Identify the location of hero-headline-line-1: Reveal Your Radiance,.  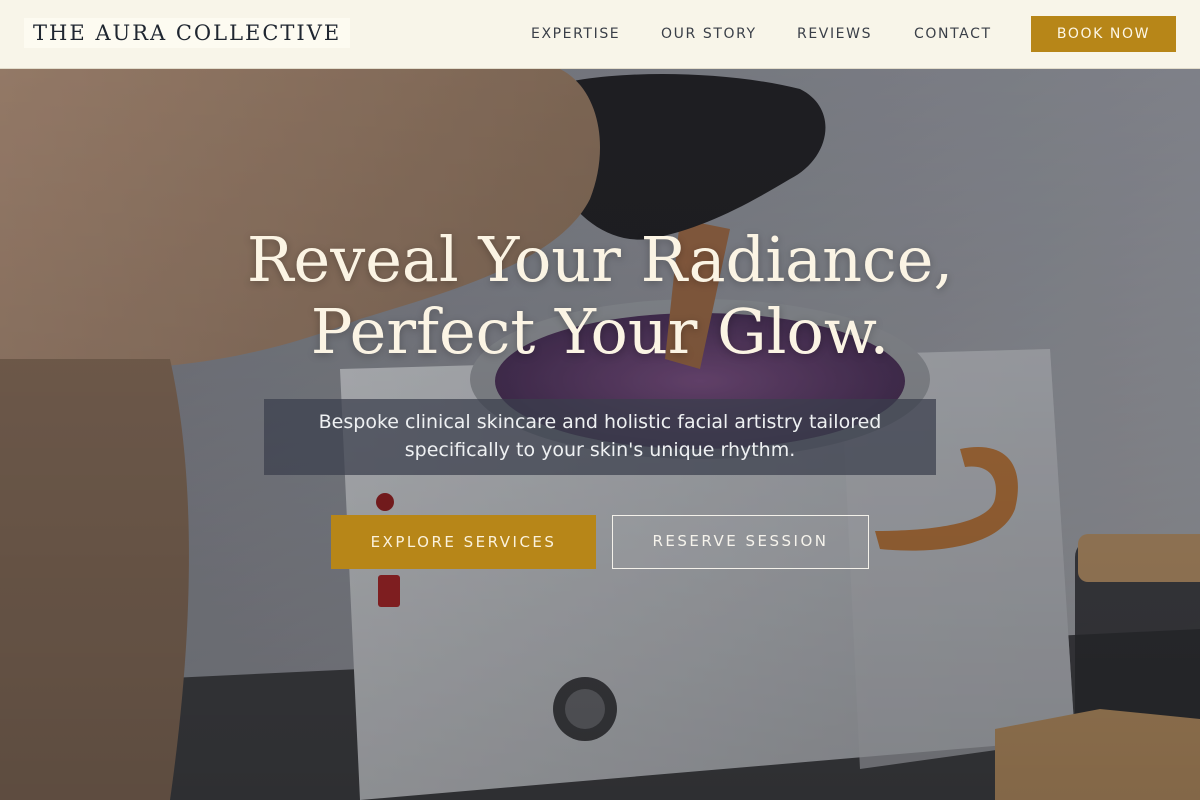
(600, 259).